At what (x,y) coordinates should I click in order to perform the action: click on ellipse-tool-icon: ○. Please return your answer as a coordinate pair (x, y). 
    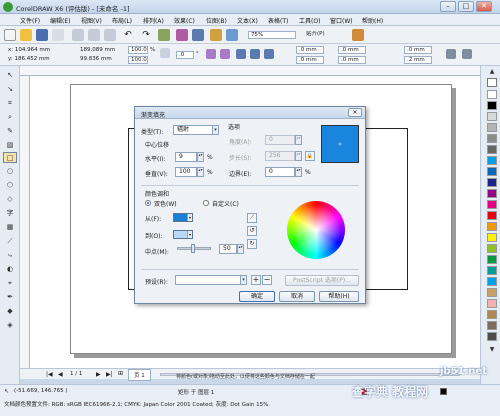
    Looking at the image, I should click on (10, 171).